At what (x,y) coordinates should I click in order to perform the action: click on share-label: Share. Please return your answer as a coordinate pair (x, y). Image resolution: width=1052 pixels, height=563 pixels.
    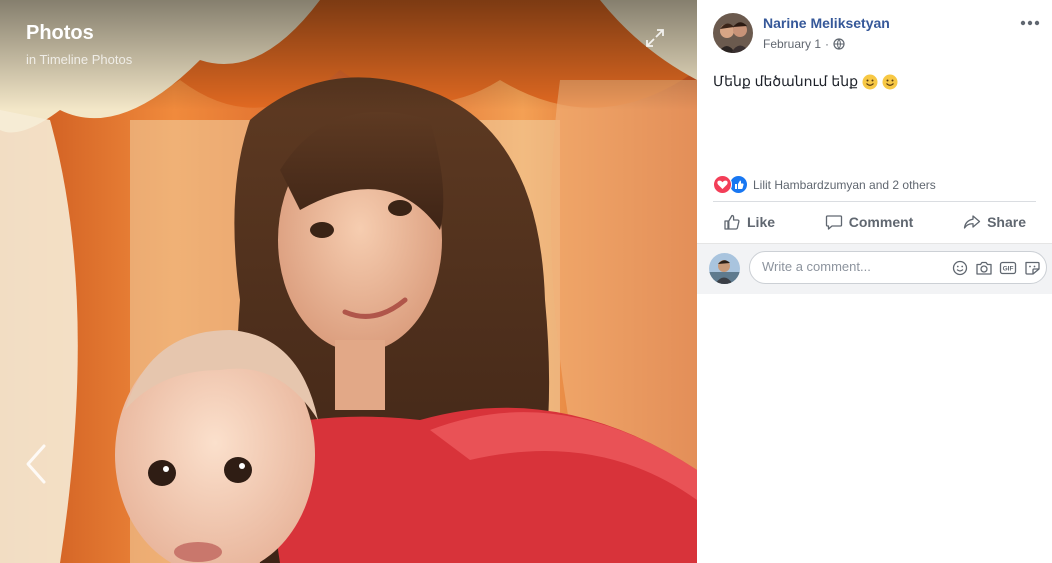
    Looking at the image, I should click on (1006, 222).